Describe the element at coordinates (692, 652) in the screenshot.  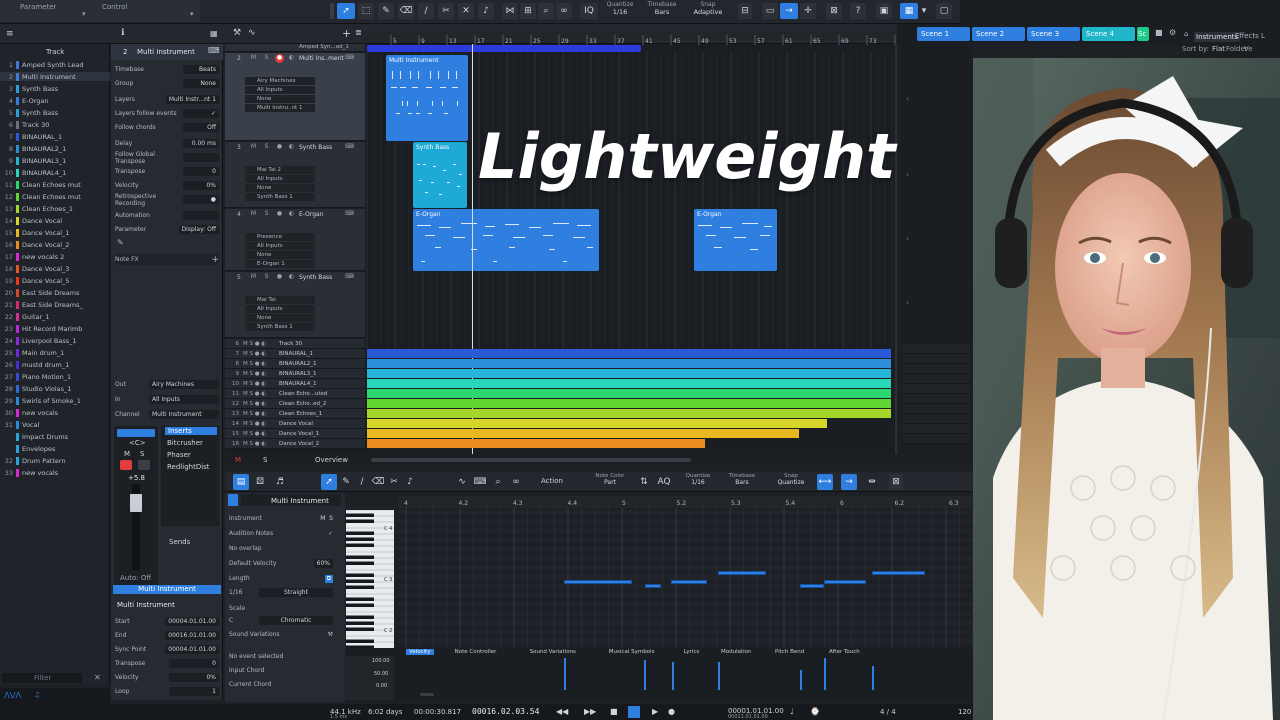
I see `velocity-tab: Lyrics` at that location.